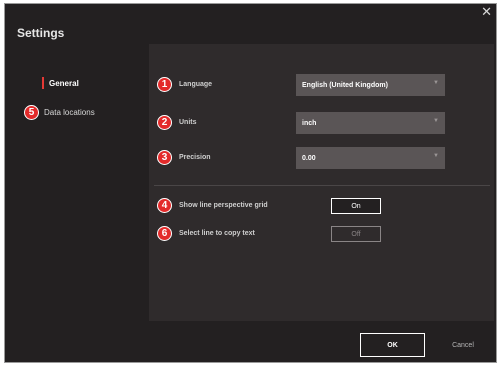 This screenshot has height=365, width=501. What do you see at coordinates (164, 122) in the screenshot?
I see `callout-badge: 2` at bounding box center [164, 122].